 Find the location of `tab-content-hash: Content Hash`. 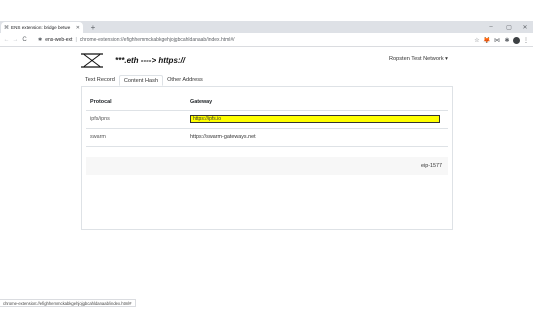

tab-content-hash: Content Hash is located at coordinates (141, 80).